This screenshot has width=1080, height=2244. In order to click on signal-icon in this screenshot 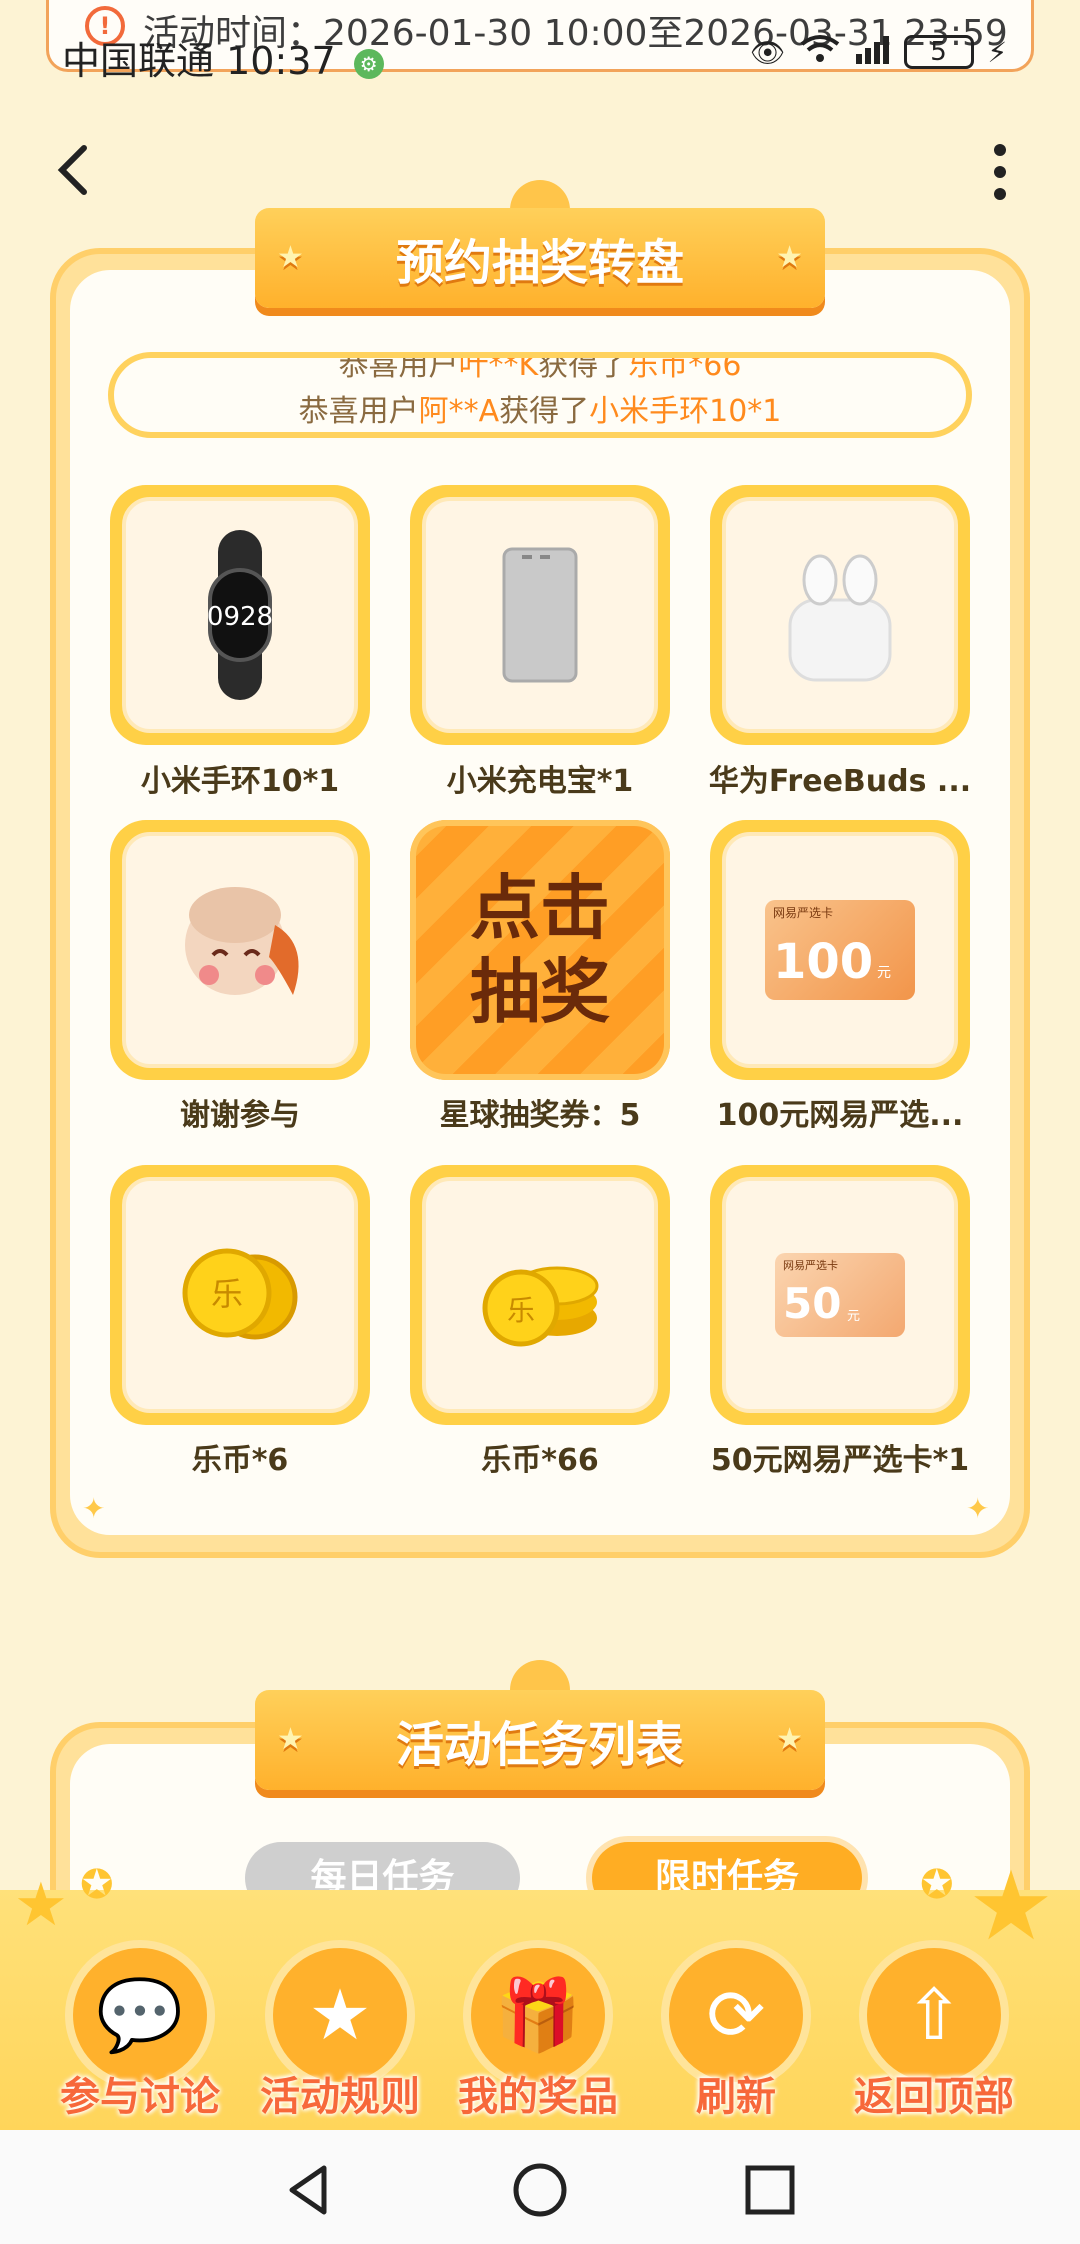, I will do `click(872, 52)`.